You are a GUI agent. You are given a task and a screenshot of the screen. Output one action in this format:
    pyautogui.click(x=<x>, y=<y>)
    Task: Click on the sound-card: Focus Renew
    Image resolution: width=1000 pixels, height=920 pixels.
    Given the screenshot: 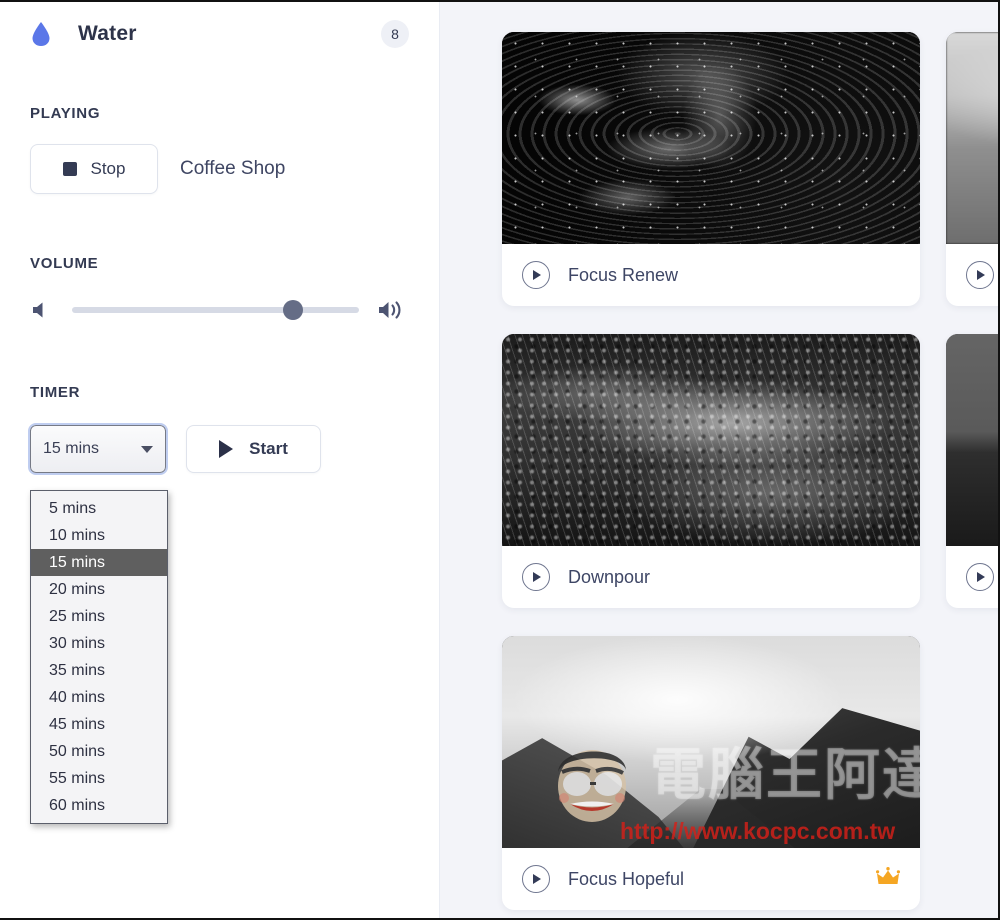 What is the action you would take?
    pyautogui.click(x=711, y=169)
    